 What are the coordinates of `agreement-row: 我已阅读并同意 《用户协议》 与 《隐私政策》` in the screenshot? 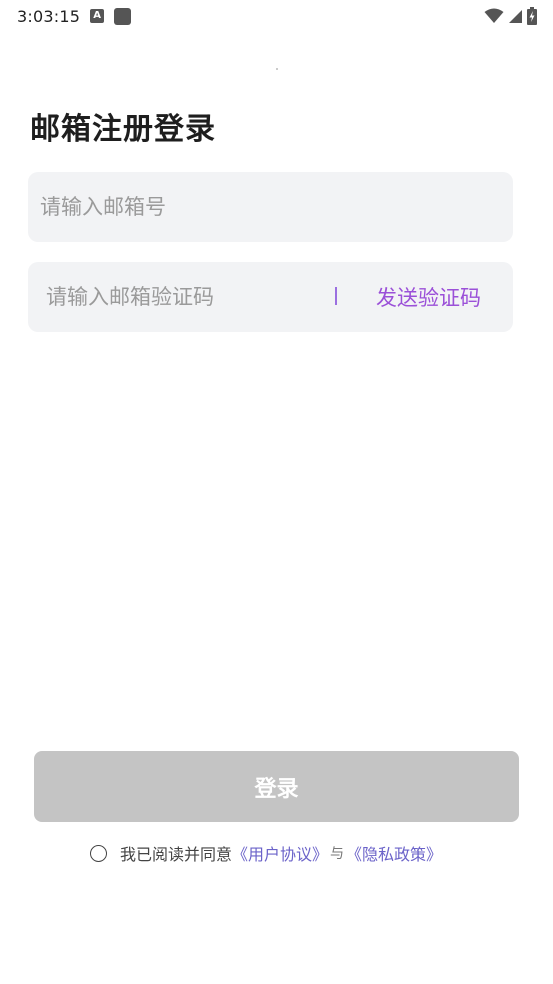 It's located at (266, 853).